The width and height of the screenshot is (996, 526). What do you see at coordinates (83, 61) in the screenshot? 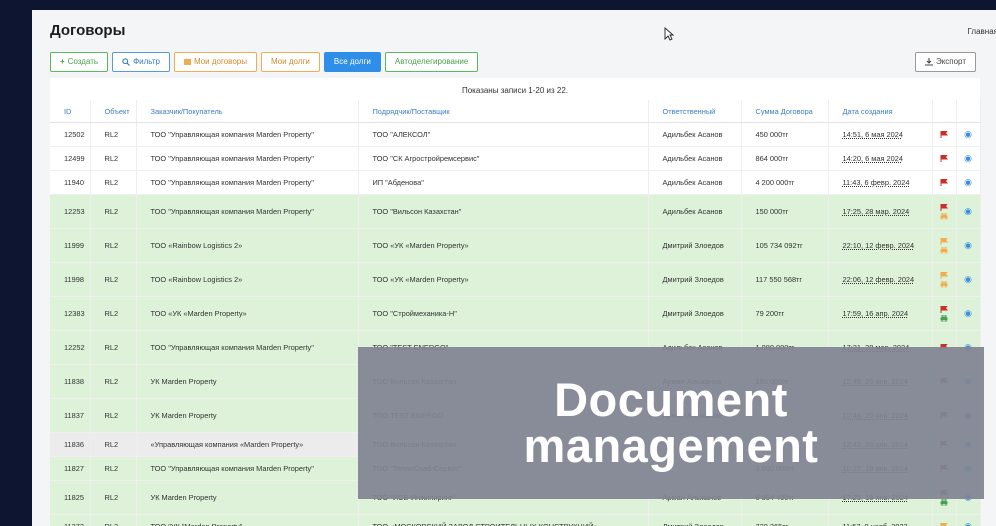
I see `create-label: Создать` at bounding box center [83, 61].